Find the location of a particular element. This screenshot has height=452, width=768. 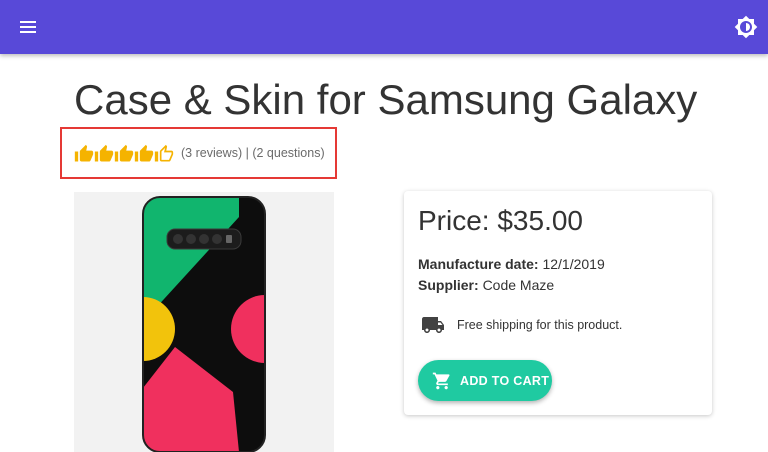

menu-icon is located at coordinates (28, 27).